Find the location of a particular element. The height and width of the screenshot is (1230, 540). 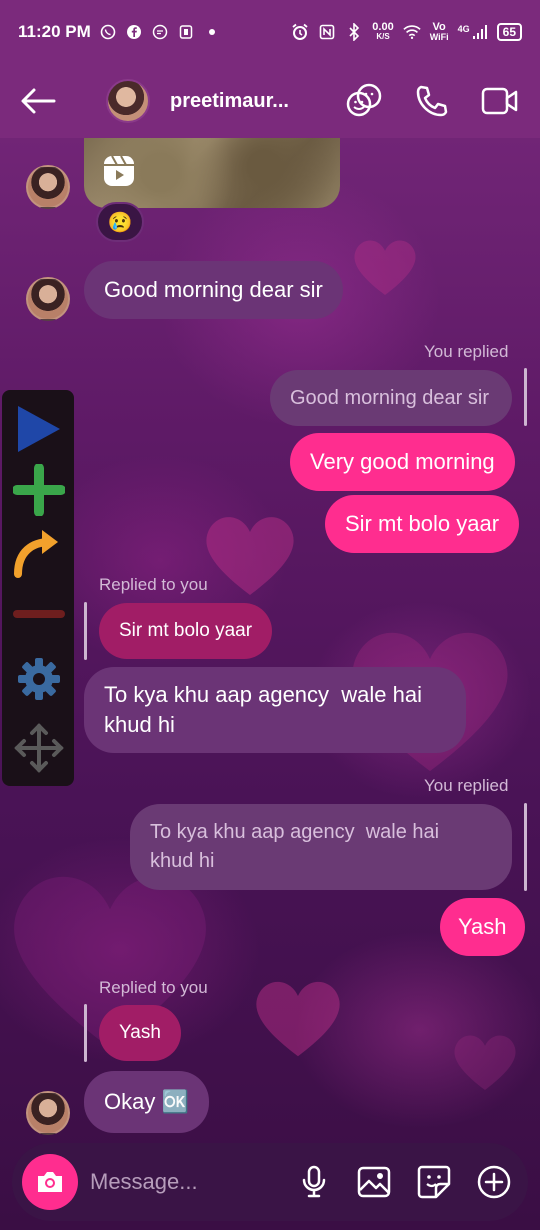

chat-theme-button is located at coordinates (364, 101).